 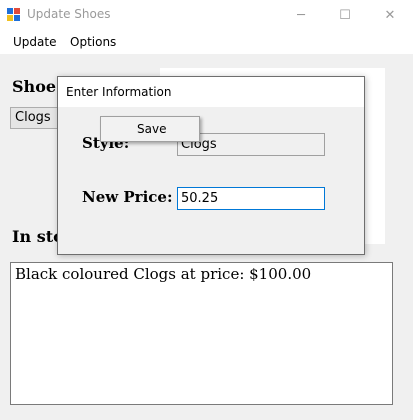 What do you see at coordinates (251, 198) in the screenshot?
I see `new-price-field: 50.25` at bounding box center [251, 198].